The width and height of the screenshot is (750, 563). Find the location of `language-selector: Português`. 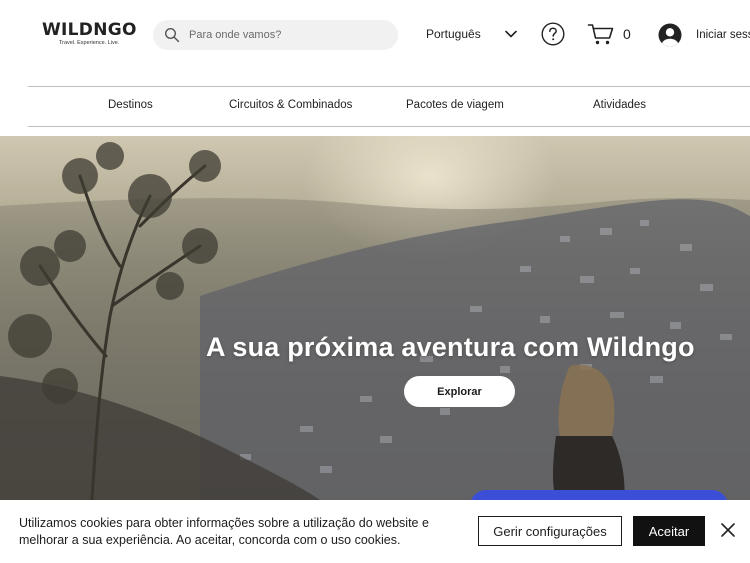

language-selector: Português is located at coordinates (474, 35).